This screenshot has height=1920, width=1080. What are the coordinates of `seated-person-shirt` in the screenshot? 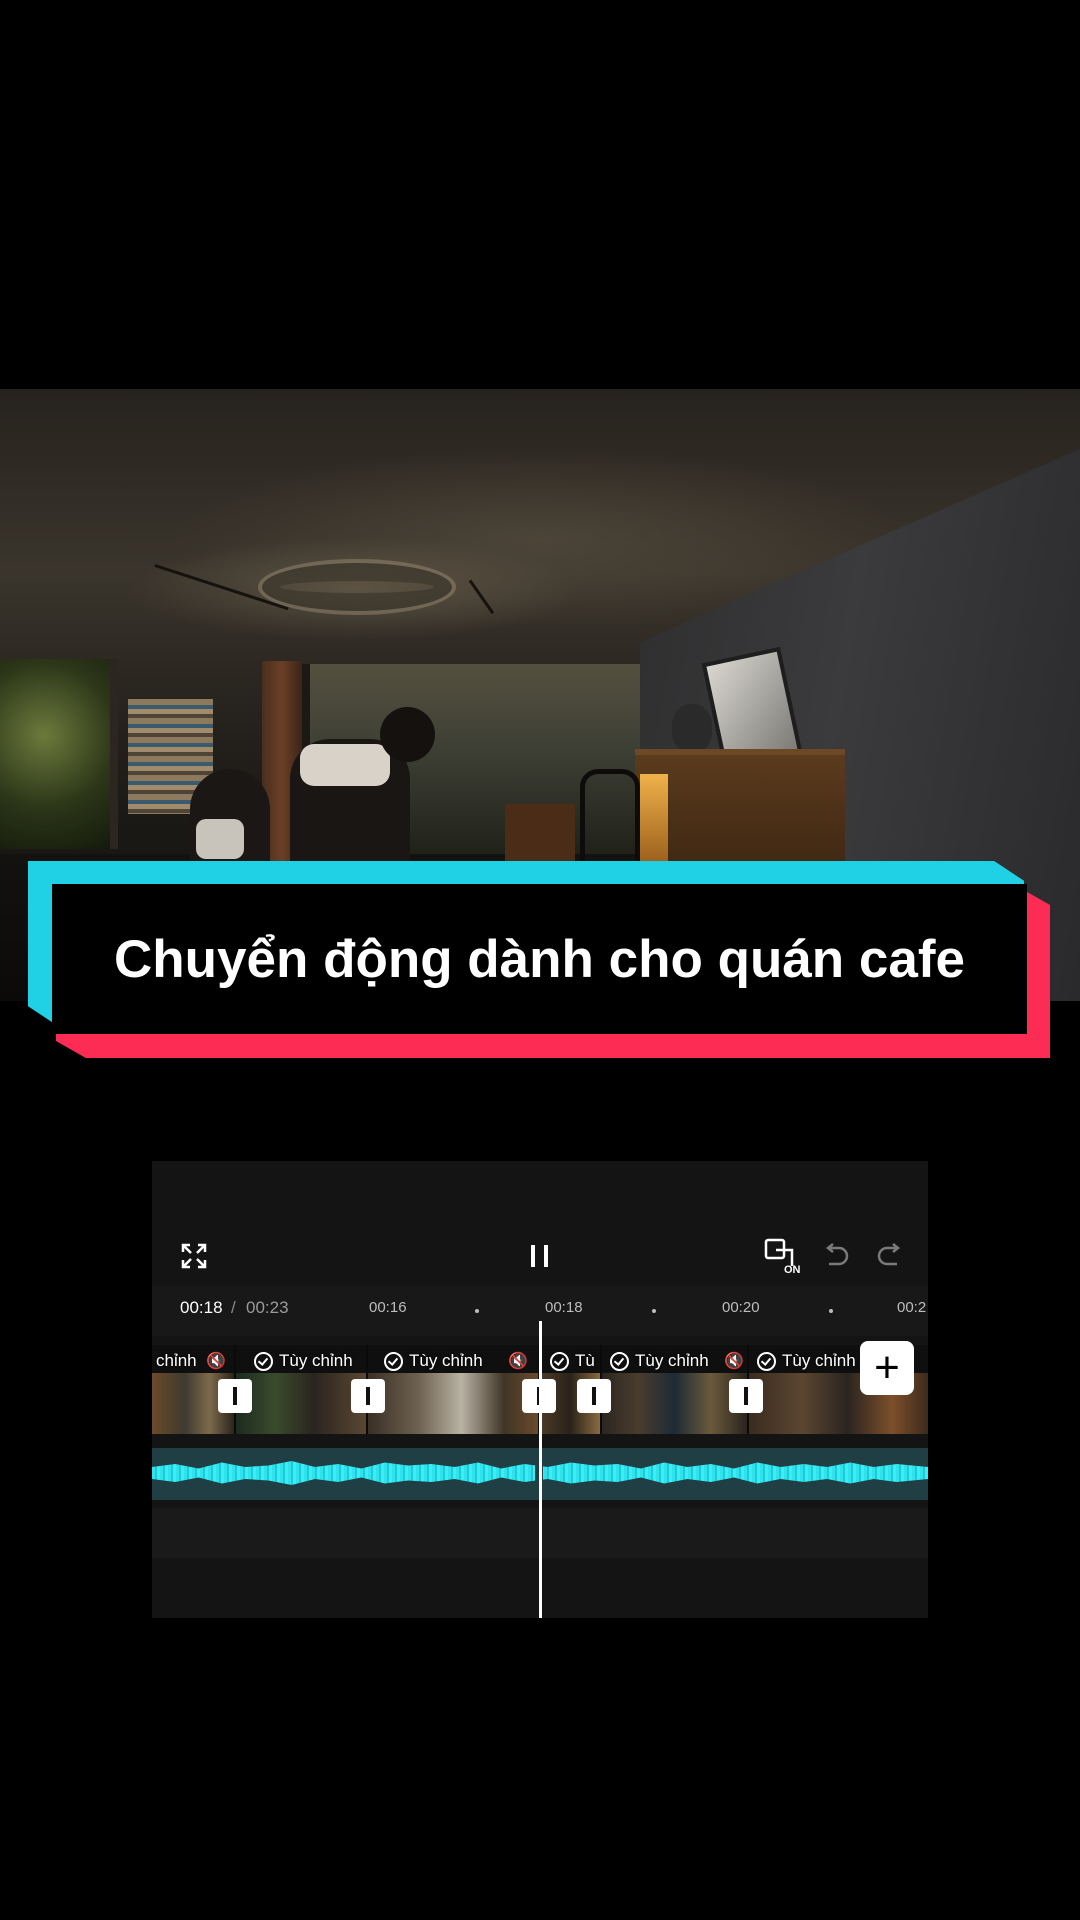 It's located at (220, 839).